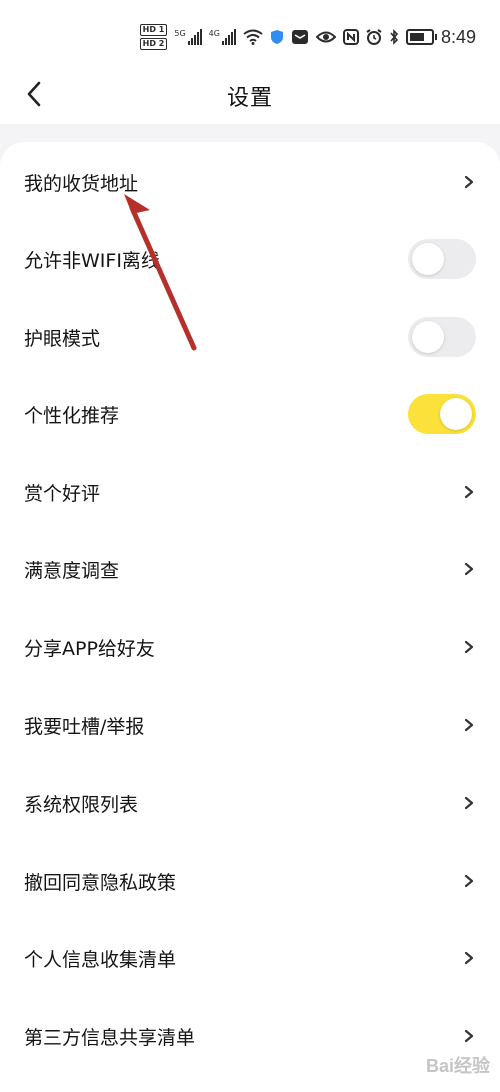 The width and height of the screenshot is (500, 1092). I want to click on settings-item-rate-app: 赏个好评, so click(250, 492).